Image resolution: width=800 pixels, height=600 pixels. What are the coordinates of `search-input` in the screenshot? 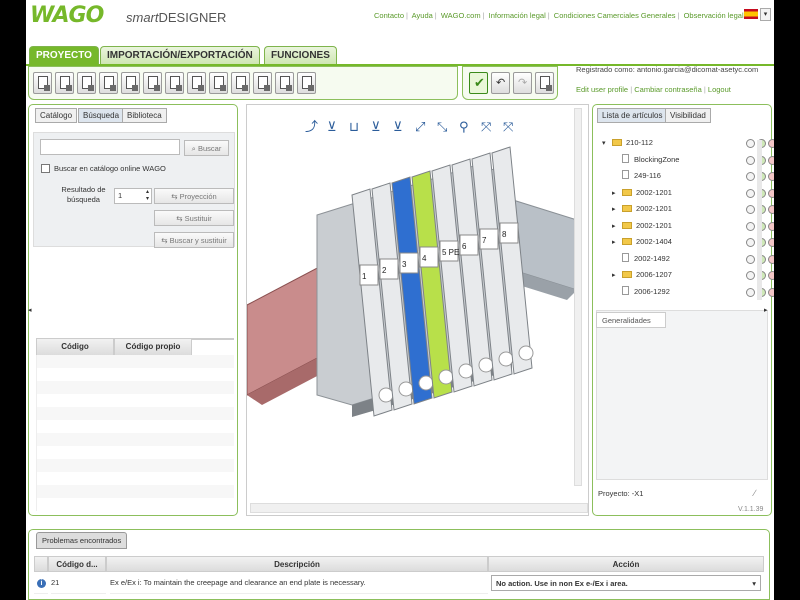 It's located at (110, 147).